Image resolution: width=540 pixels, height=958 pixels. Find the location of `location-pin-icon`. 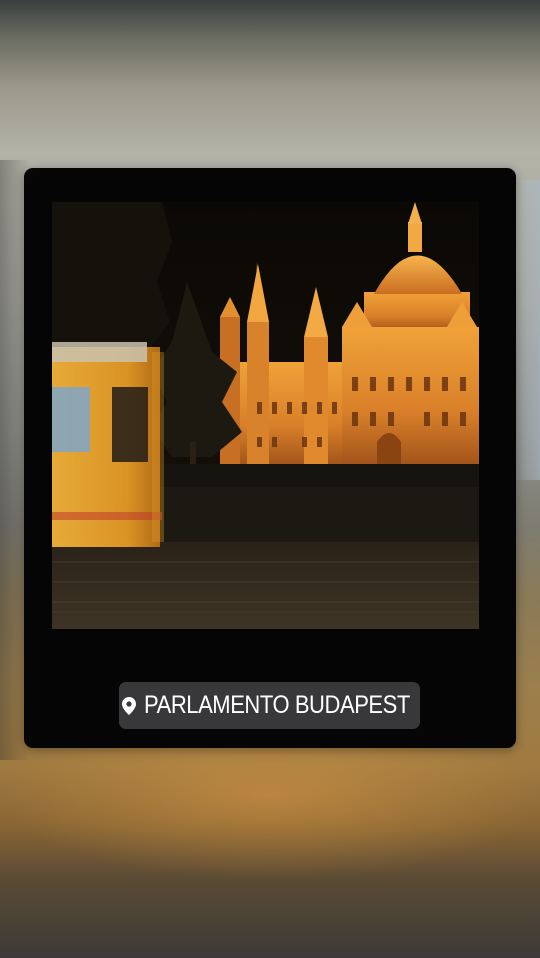

location-pin-icon is located at coordinates (129, 705).